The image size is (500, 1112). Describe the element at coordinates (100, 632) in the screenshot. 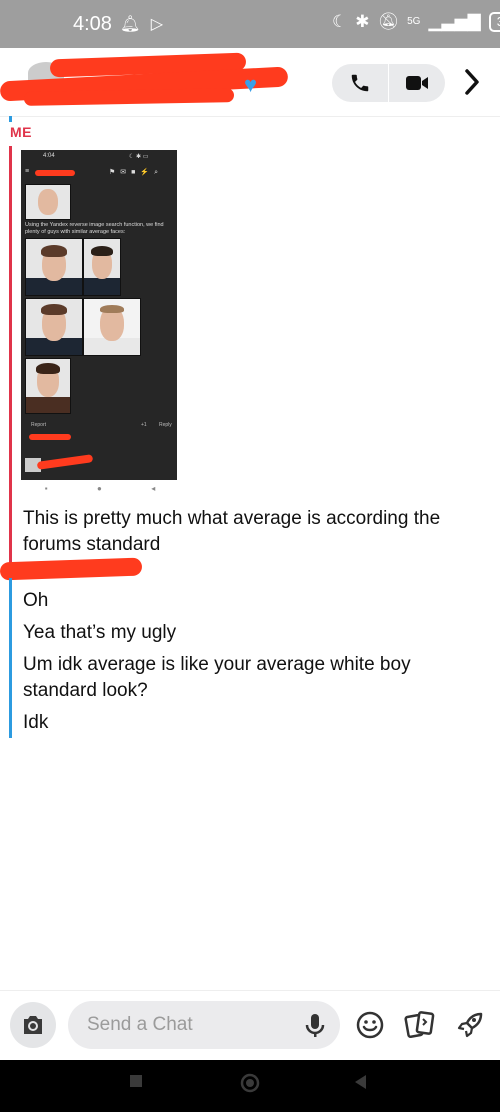

I see `message-text-them: Yea that’s my ugly` at that location.